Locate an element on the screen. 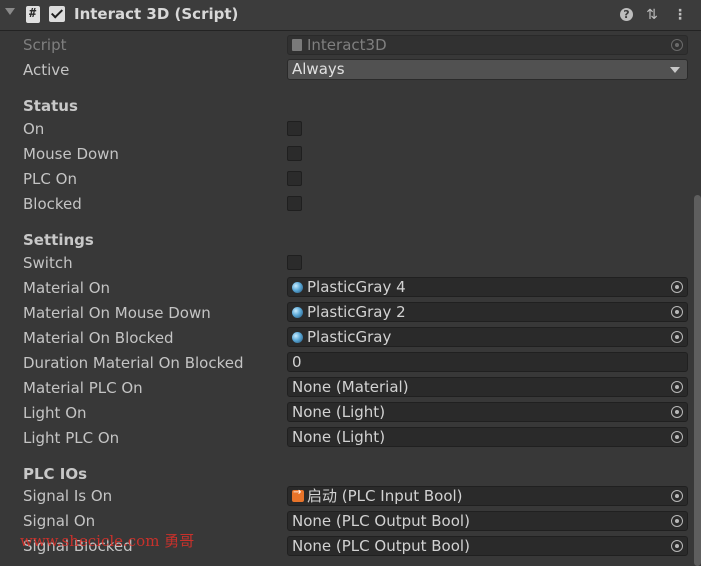 The image size is (701, 566). light-on-field: None (Light) is located at coordinates (487, 412).